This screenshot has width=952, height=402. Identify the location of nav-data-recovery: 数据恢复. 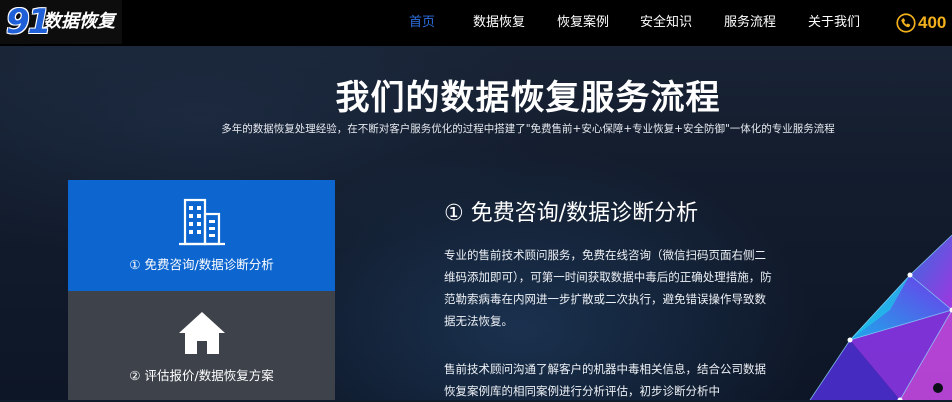
(499, 23).